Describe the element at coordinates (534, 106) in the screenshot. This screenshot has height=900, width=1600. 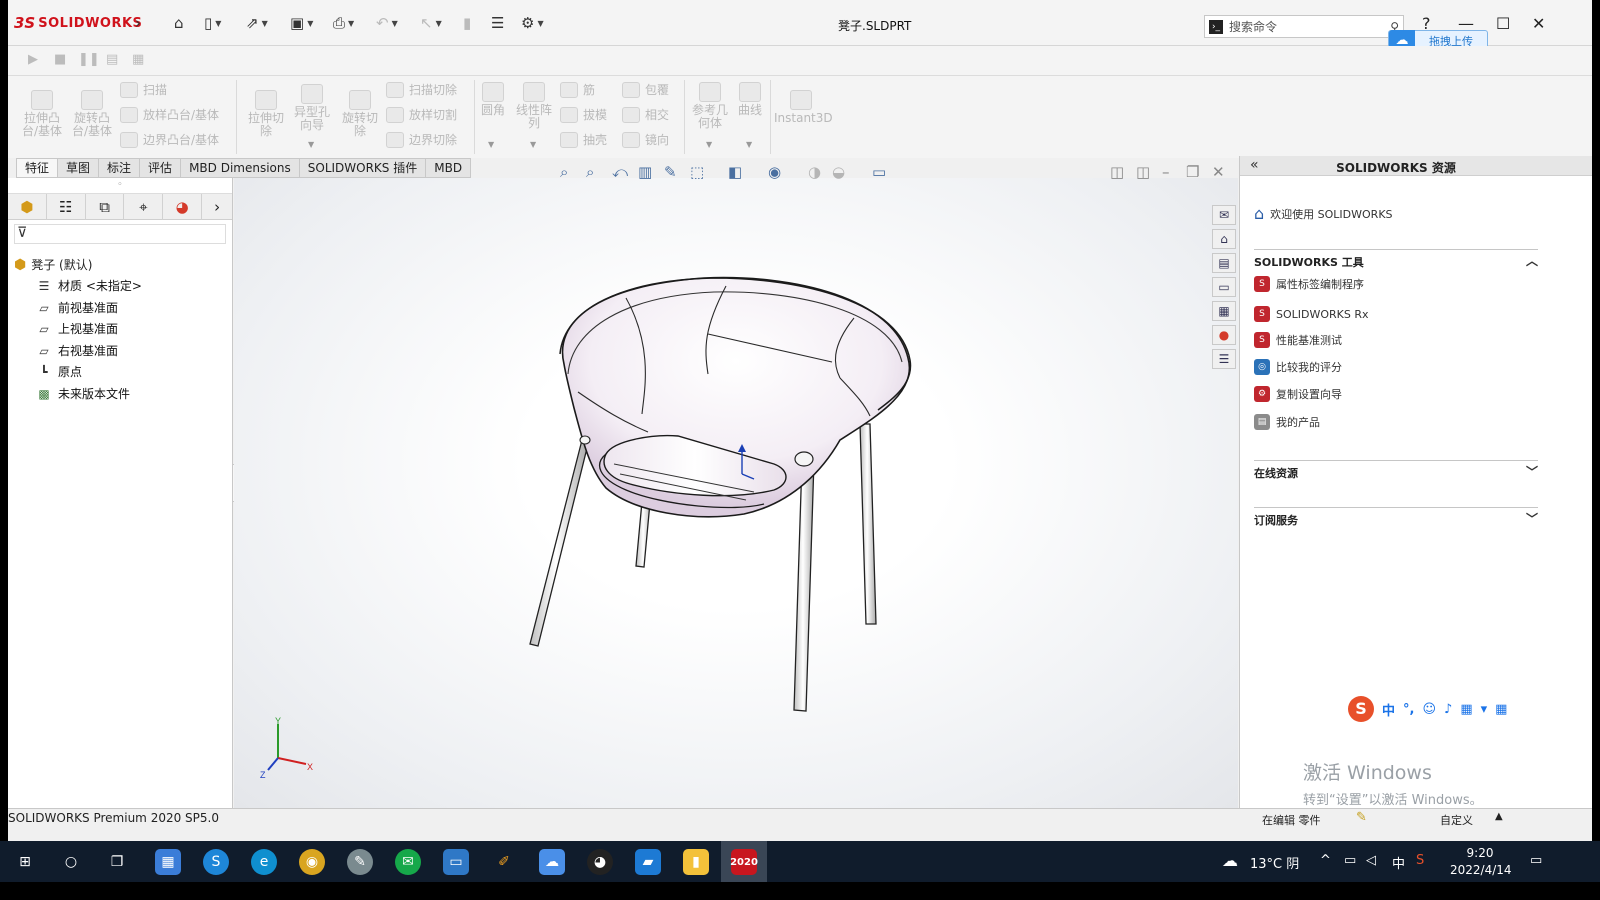
I see `linear-pattern-button: 线性阵 列` at that location.